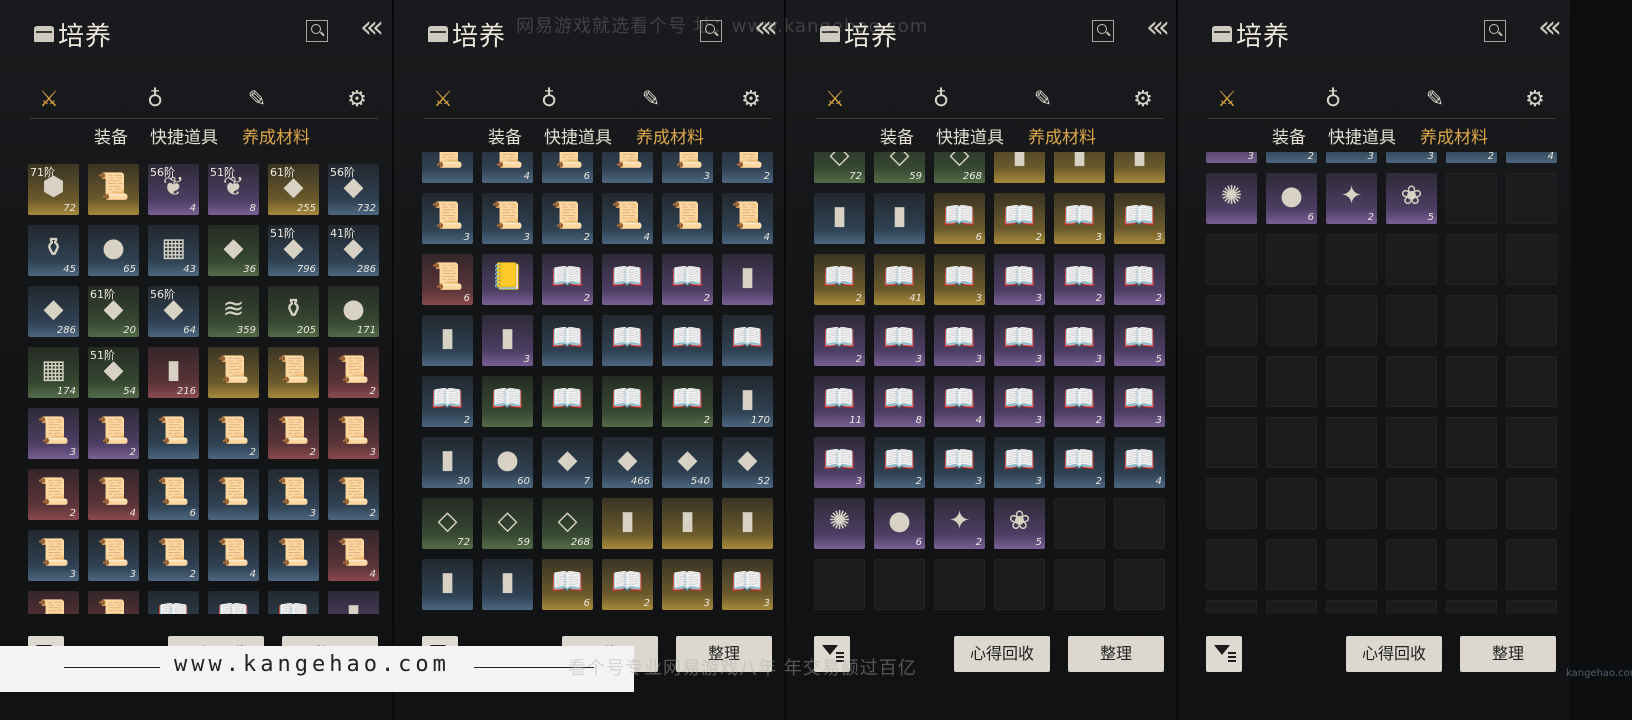  I want to click on item-slot: ● 65, so click(113, 250).